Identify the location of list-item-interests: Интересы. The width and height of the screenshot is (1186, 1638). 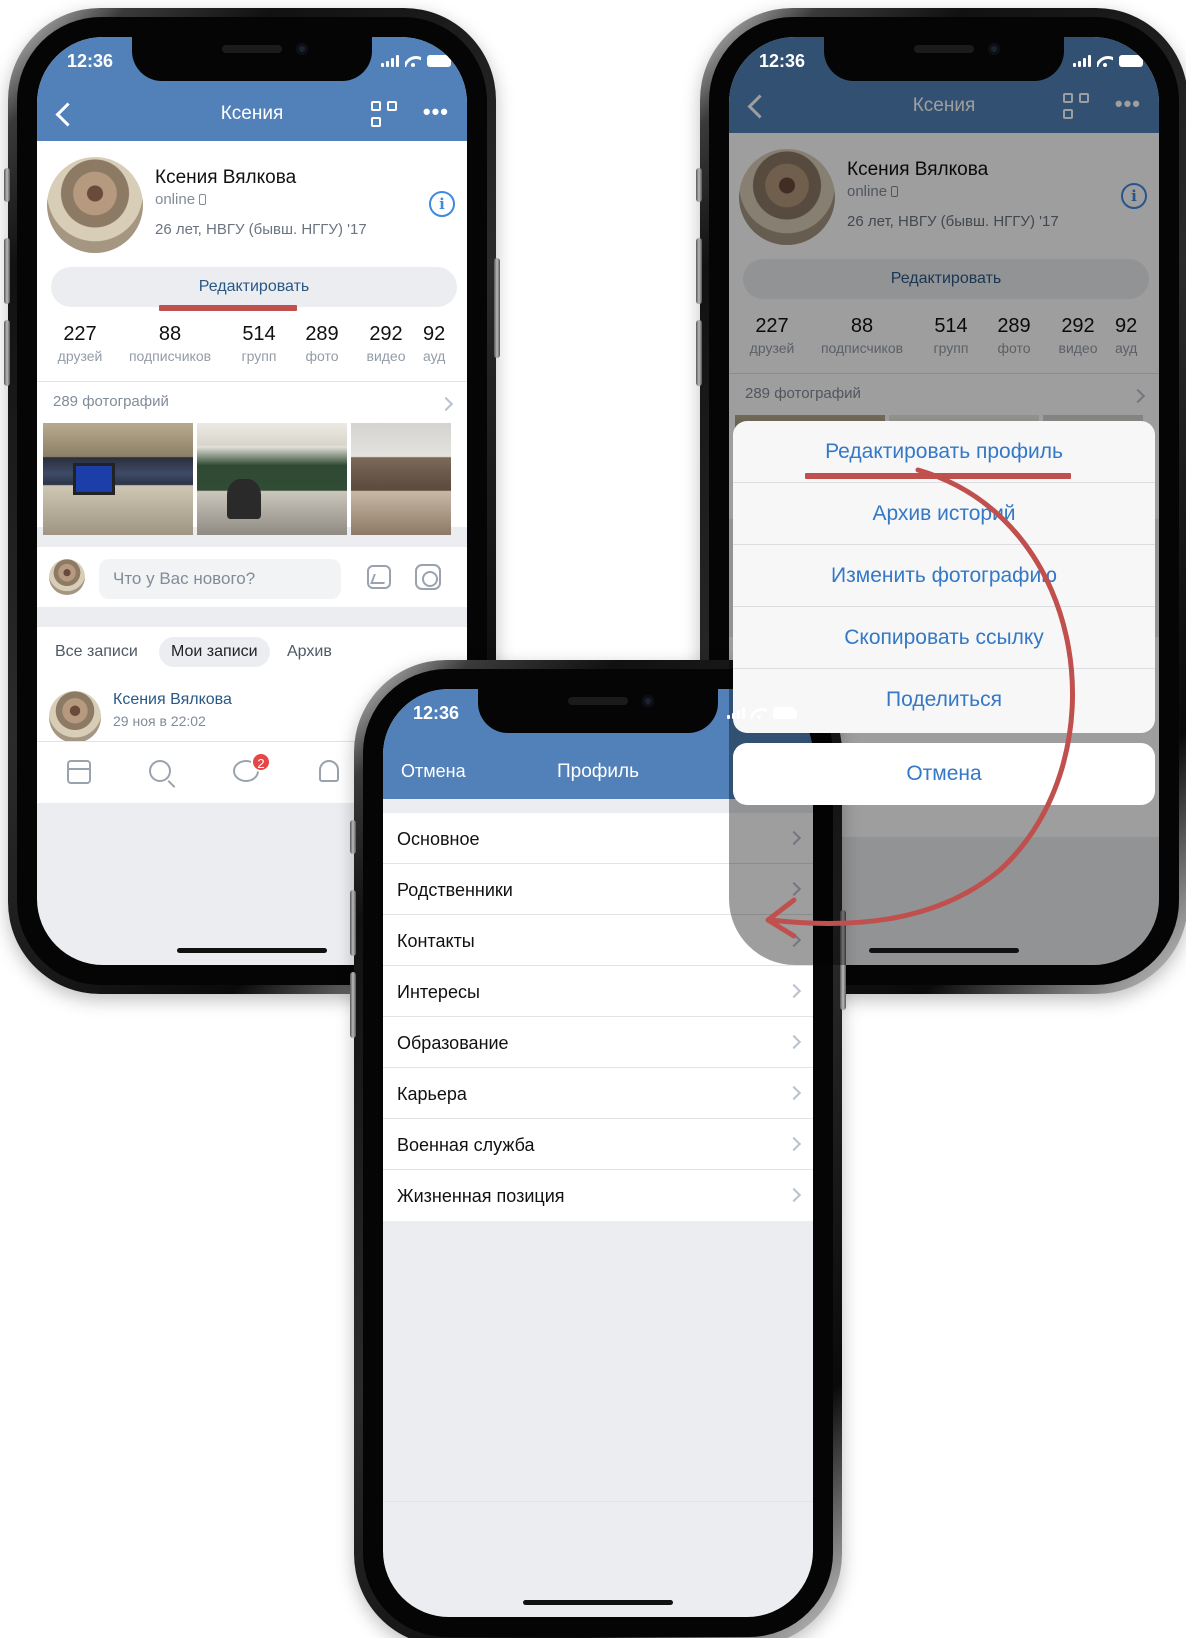
(598, 991).